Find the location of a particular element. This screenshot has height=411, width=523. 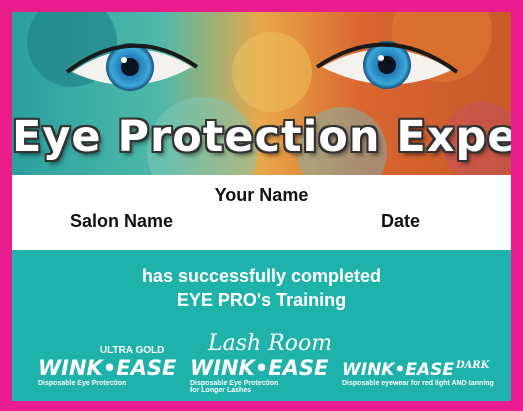

certificate-date: Date is located at coordinates (401, 221).